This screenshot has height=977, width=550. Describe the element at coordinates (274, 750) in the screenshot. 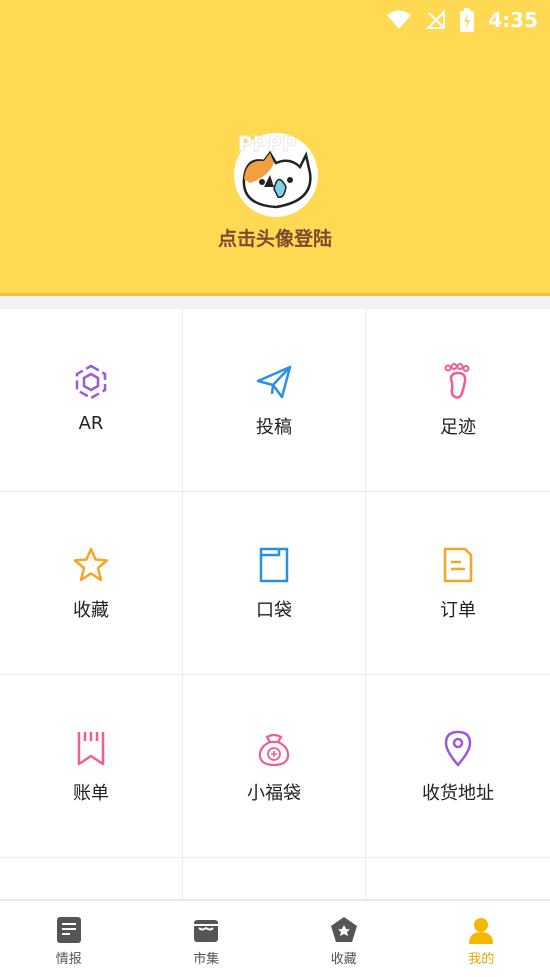

I see `lucky-bag-icon` at that location.